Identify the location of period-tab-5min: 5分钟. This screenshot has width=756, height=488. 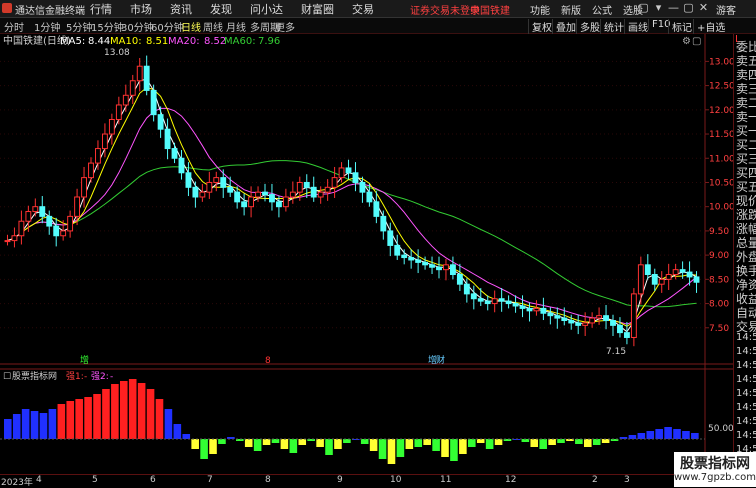
(79, 26).